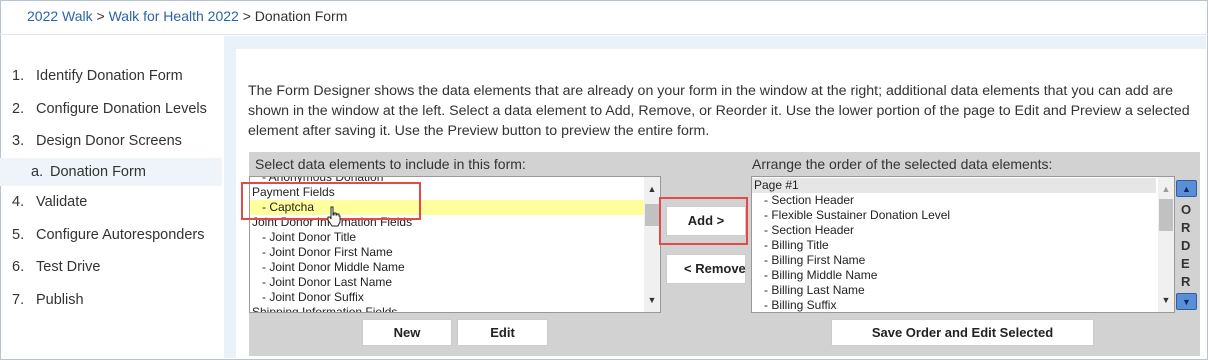  Describe the element at coordinates (1186, 263) in the screenshot. I see `order-letter: E` at that location.